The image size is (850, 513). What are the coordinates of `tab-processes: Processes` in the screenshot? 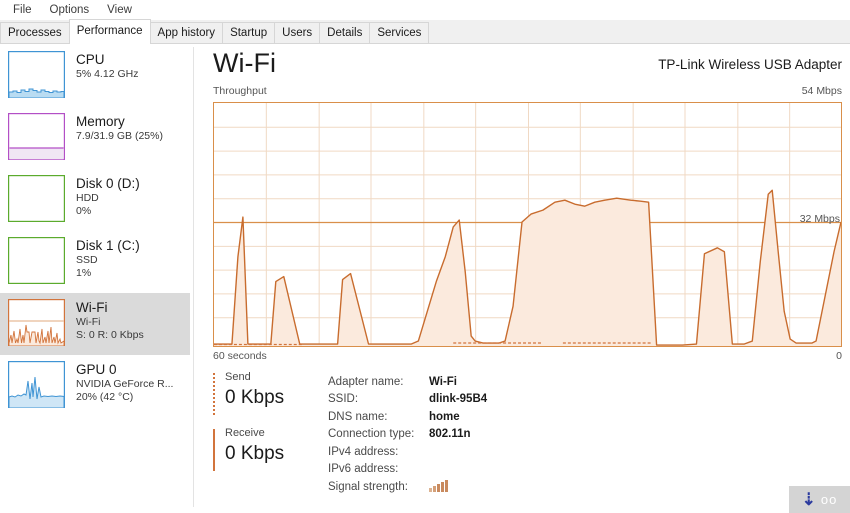 It's located at (35, 32).